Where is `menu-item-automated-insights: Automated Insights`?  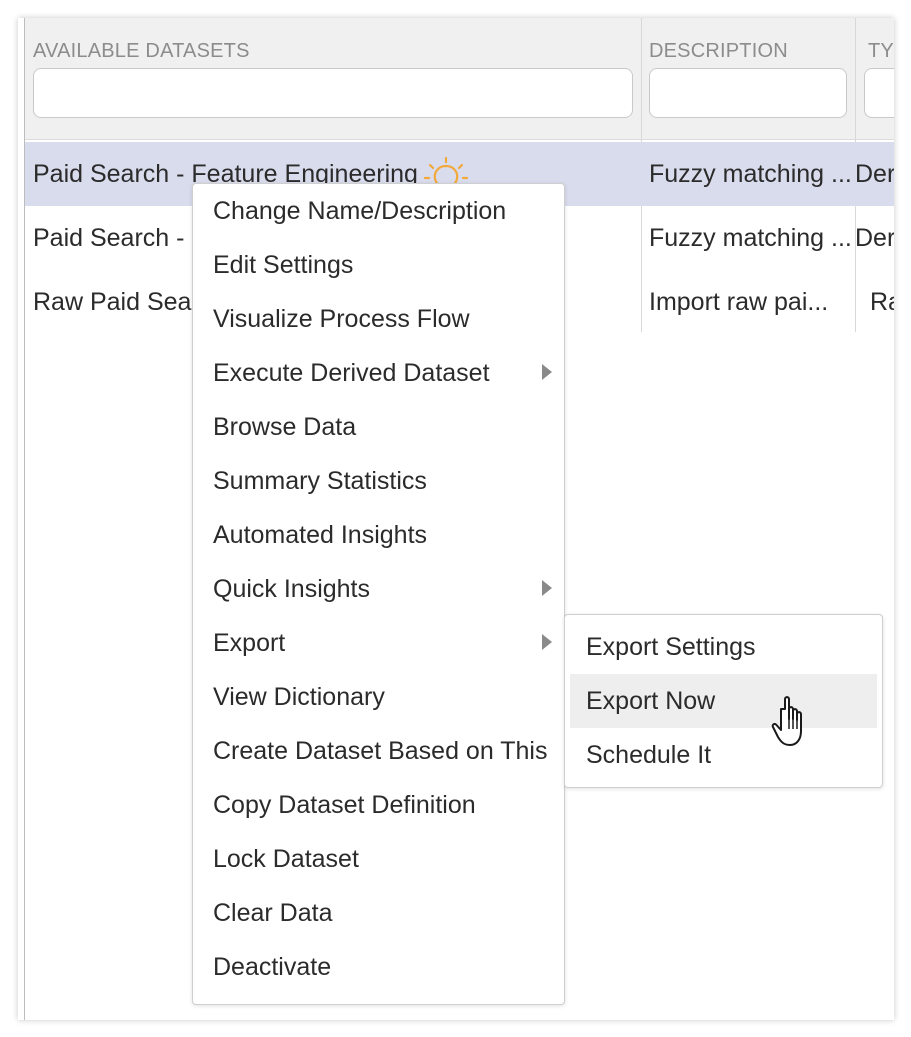 menu-item-automated-insights: Automated Insights is located at coordinates (378, 535).